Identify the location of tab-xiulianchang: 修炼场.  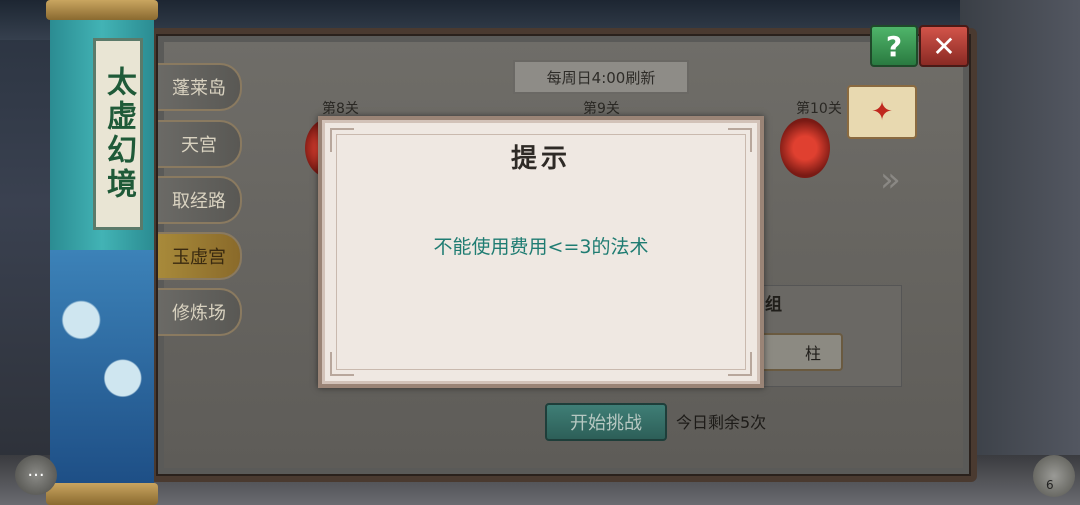
(200, 312).